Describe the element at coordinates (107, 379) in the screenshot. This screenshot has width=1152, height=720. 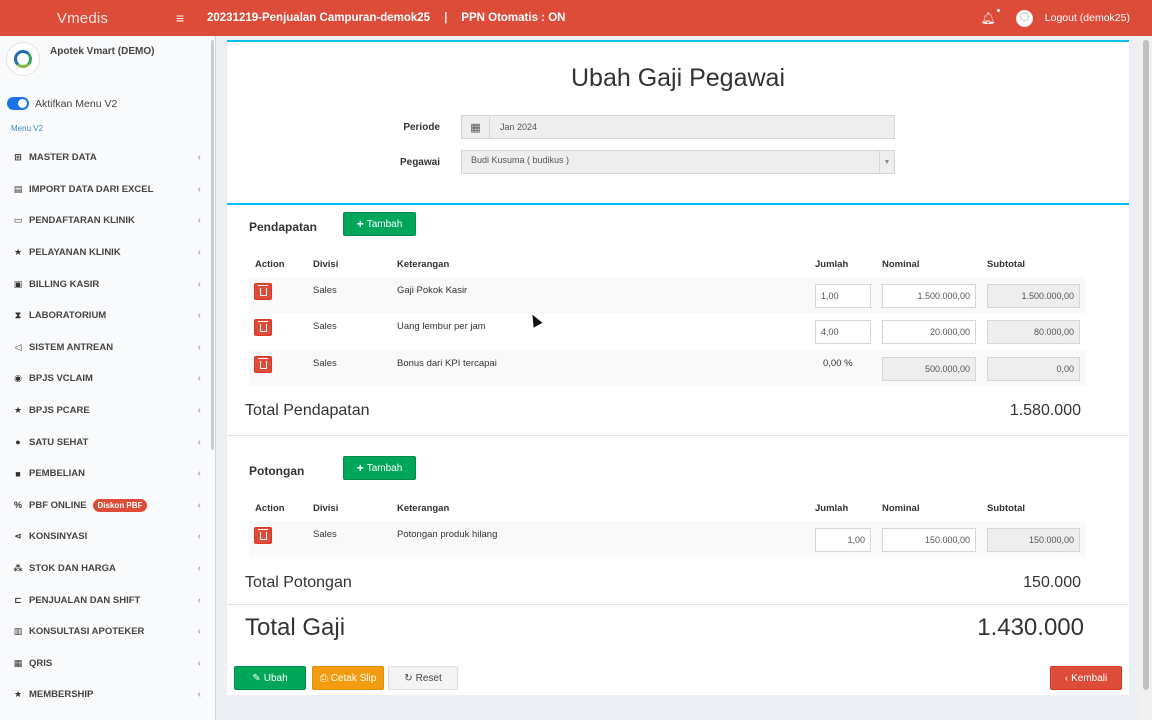
I see `sidebar-item-bpjs-vclaim: ◉ BPJS VCLAIM ‹` at that location.